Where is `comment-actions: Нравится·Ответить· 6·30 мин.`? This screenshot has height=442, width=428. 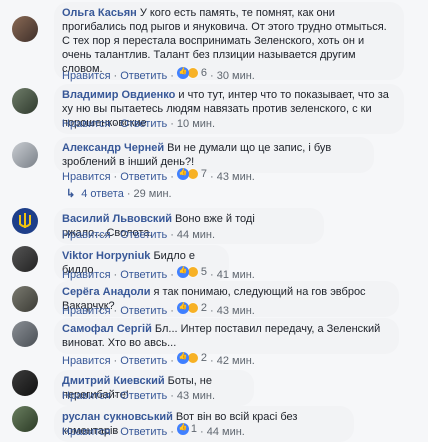 comment-actions: Нравится·Ответить· 6·30 мин. is located at coordinates (158, 74).